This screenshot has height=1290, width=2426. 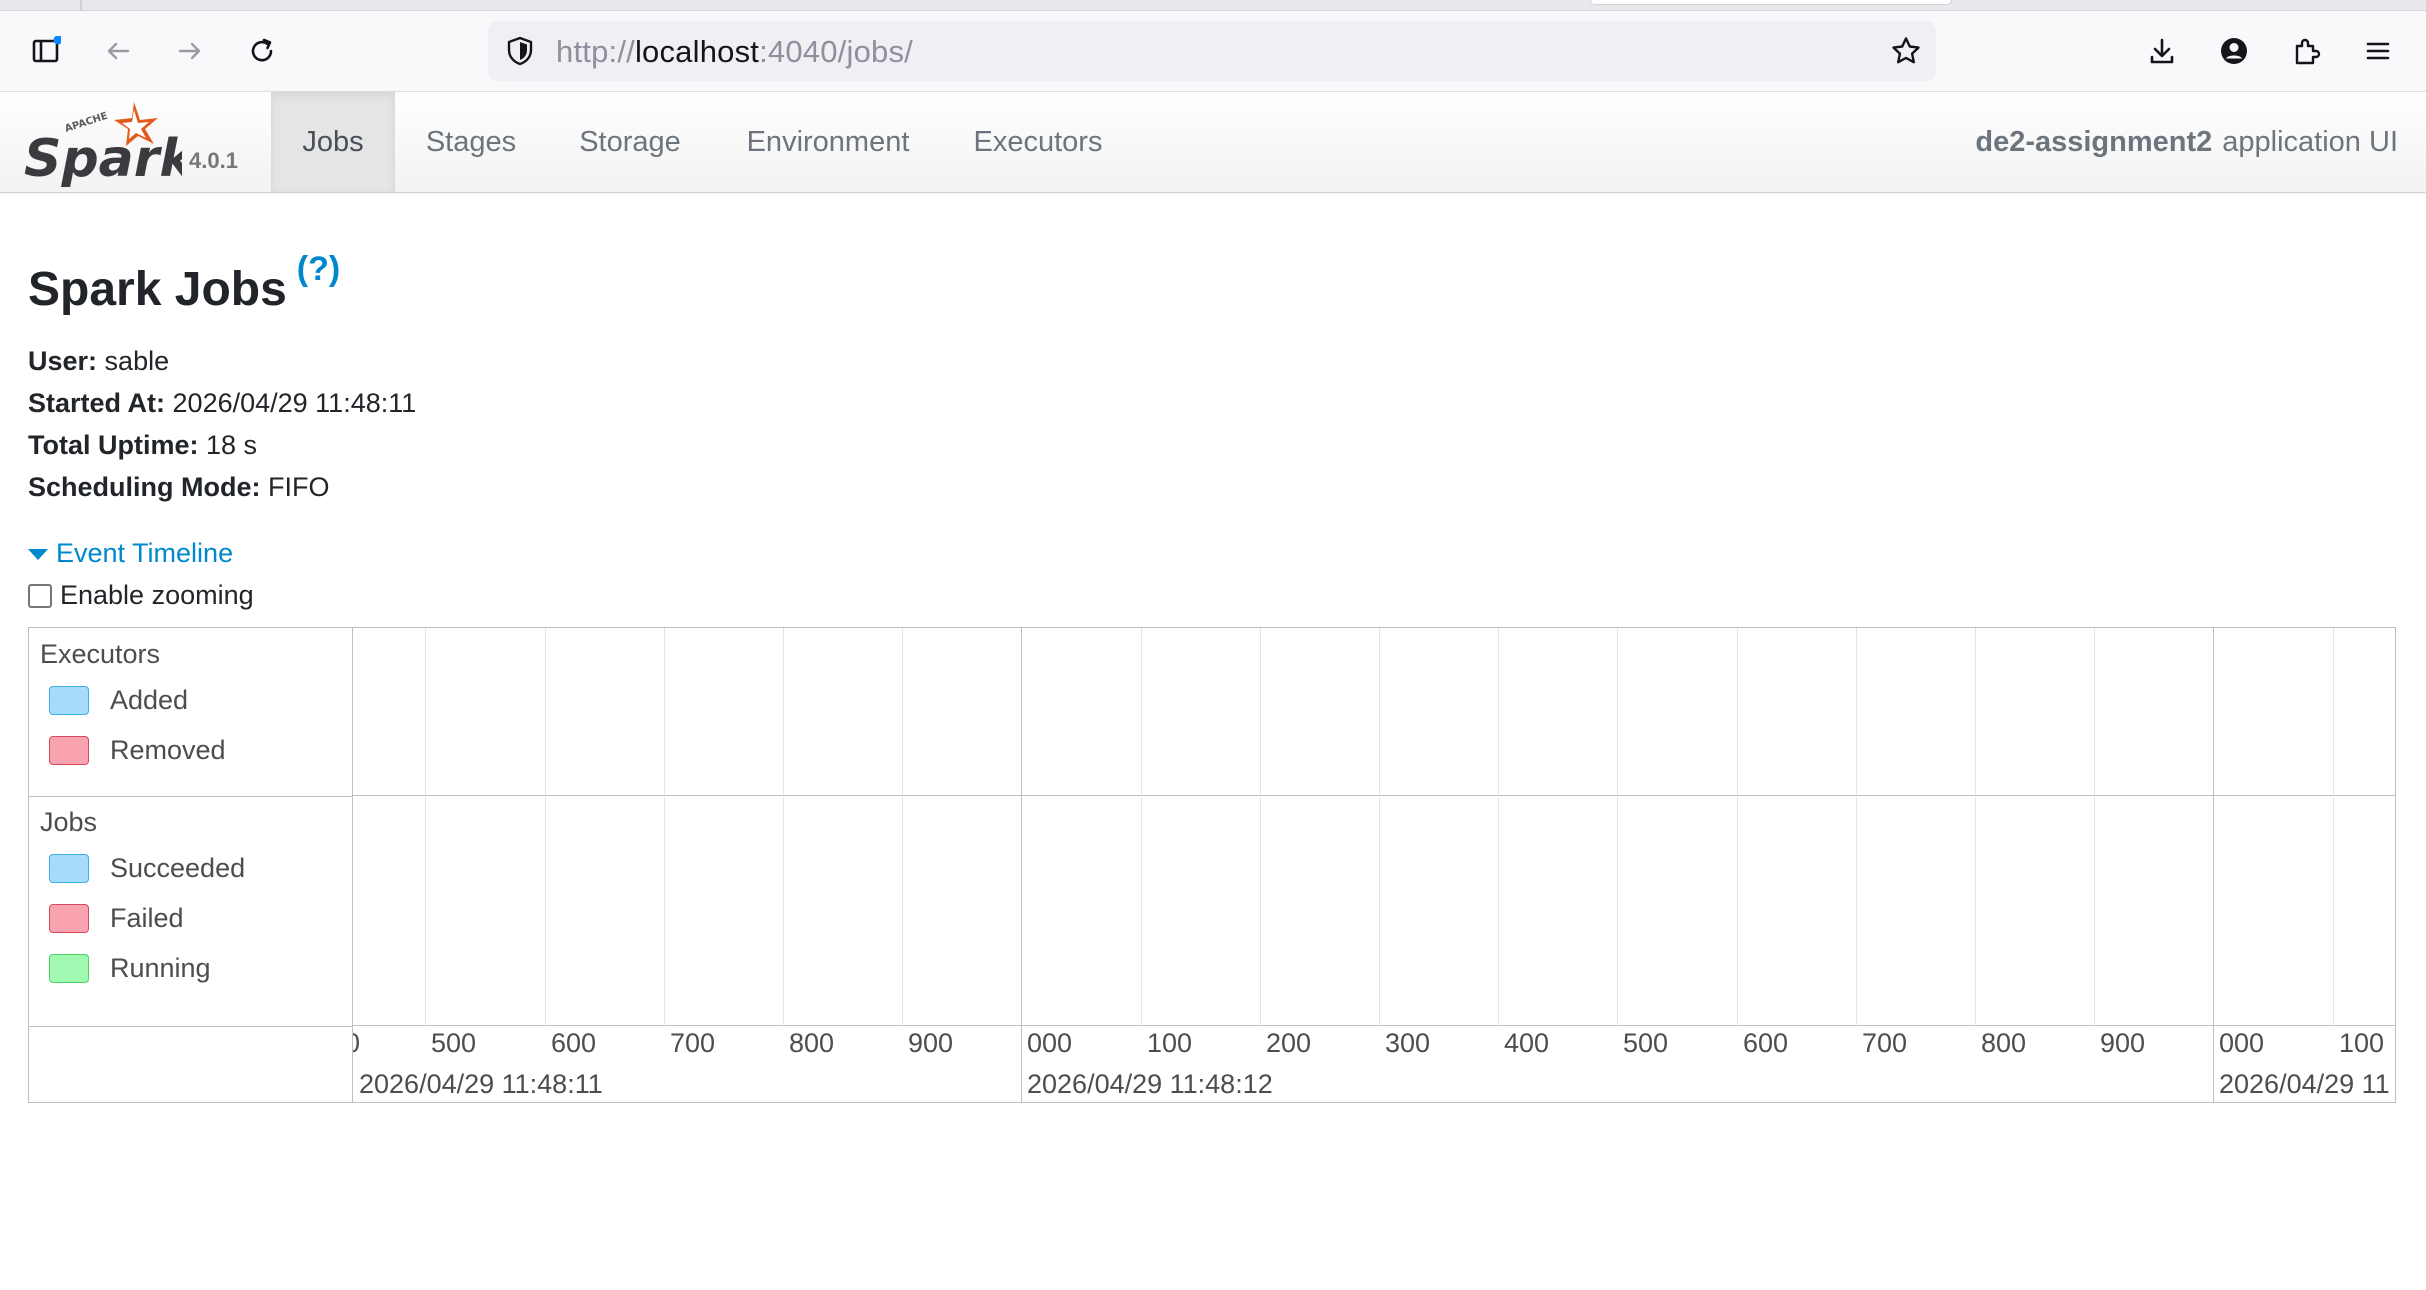 I want to click on legend-succeeded-label: Succeeded, so click(x=178, y=868).